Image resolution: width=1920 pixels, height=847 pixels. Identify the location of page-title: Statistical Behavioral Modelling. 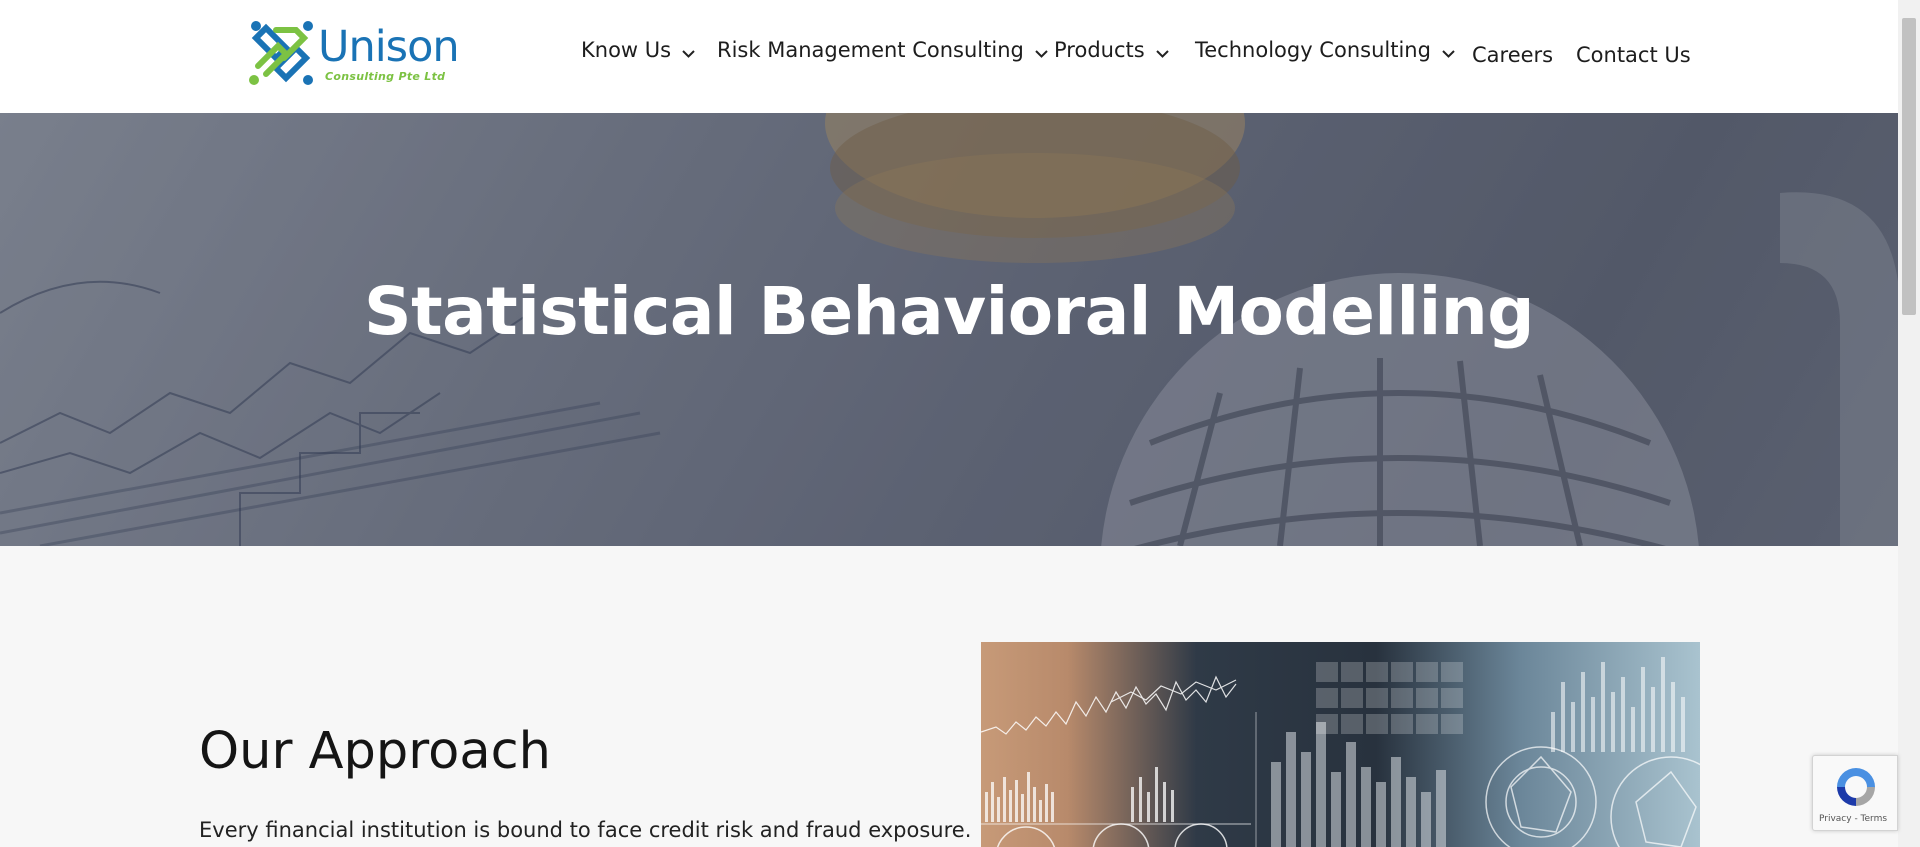
(949, 311).